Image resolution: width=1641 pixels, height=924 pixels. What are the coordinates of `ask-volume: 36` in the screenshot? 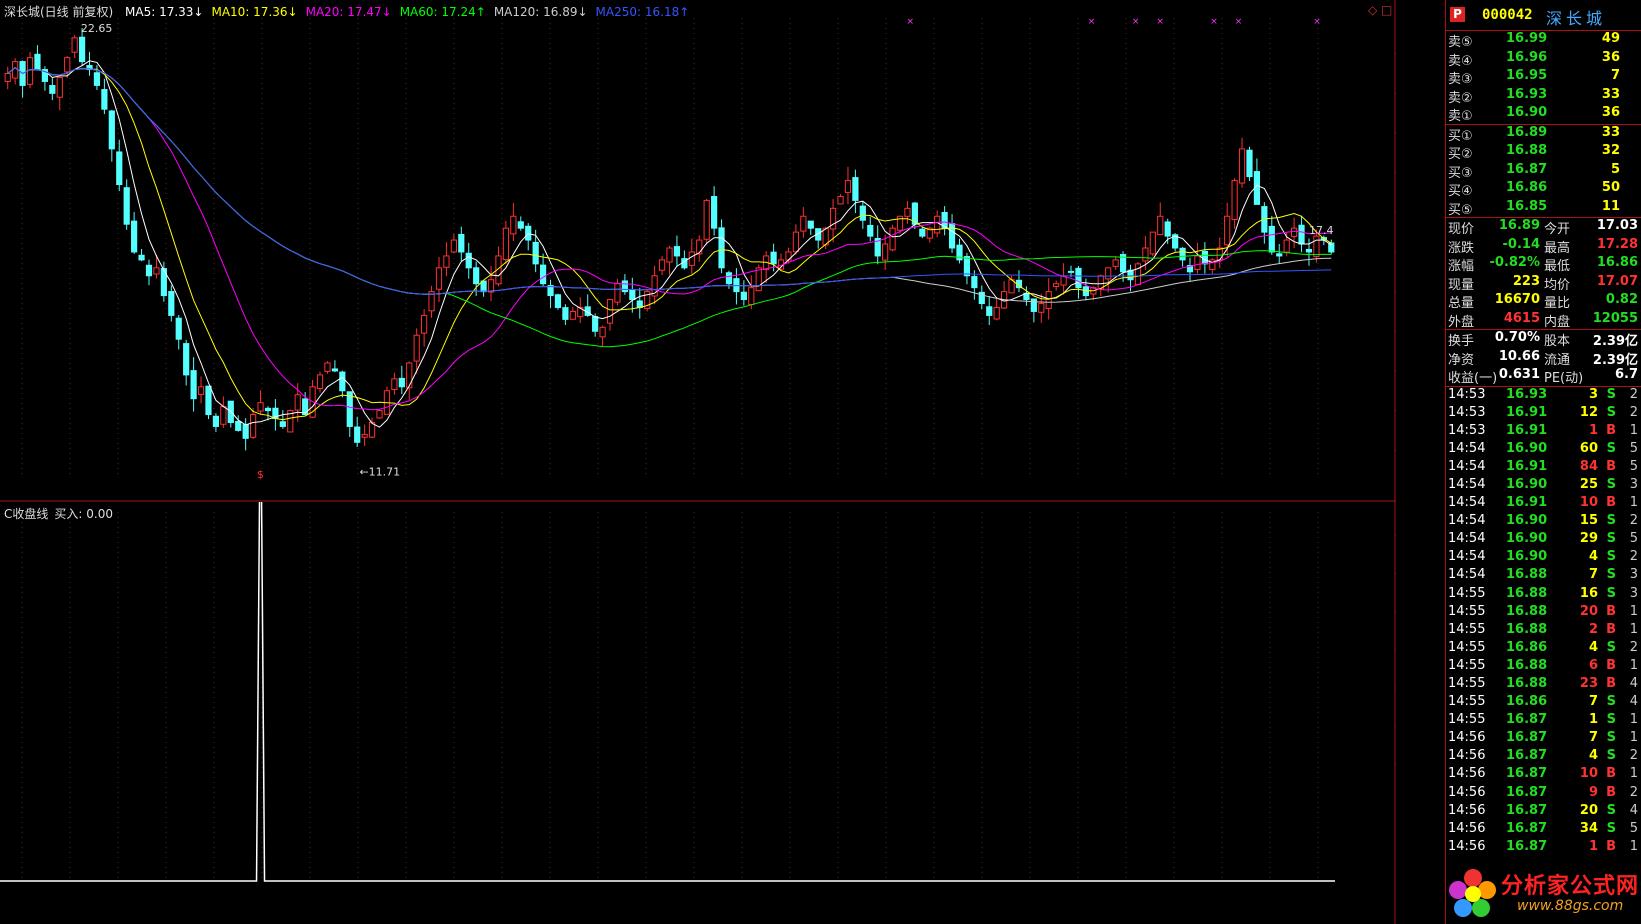 It's located at (1610, 112).